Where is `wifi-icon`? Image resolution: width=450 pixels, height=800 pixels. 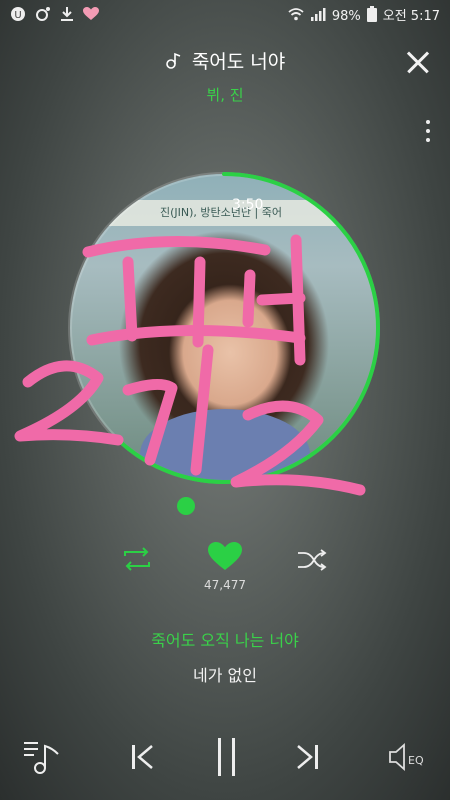
wifi-icon is located at coordinates (296, 16).